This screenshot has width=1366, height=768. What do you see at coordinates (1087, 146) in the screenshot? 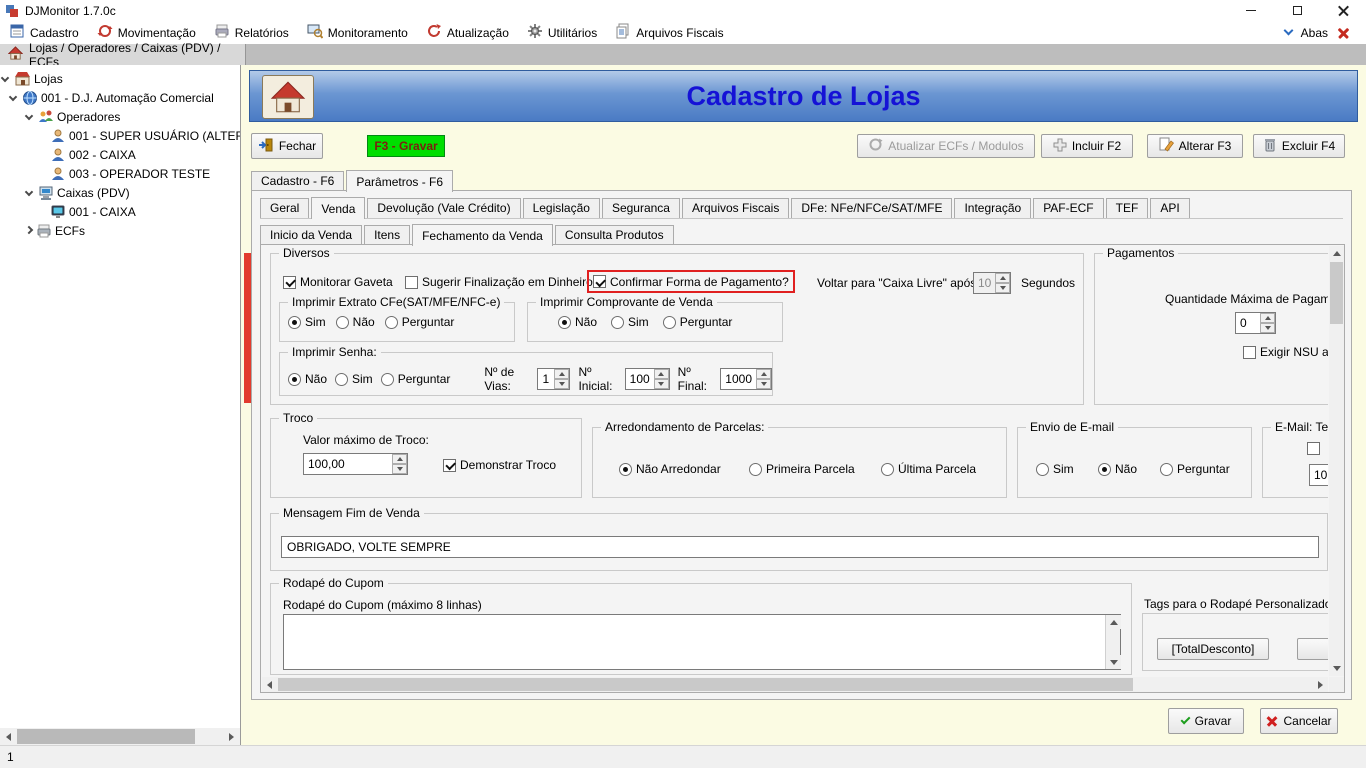
I see `incluir-button: Incluir F2` at bounding box center [1087, 146].